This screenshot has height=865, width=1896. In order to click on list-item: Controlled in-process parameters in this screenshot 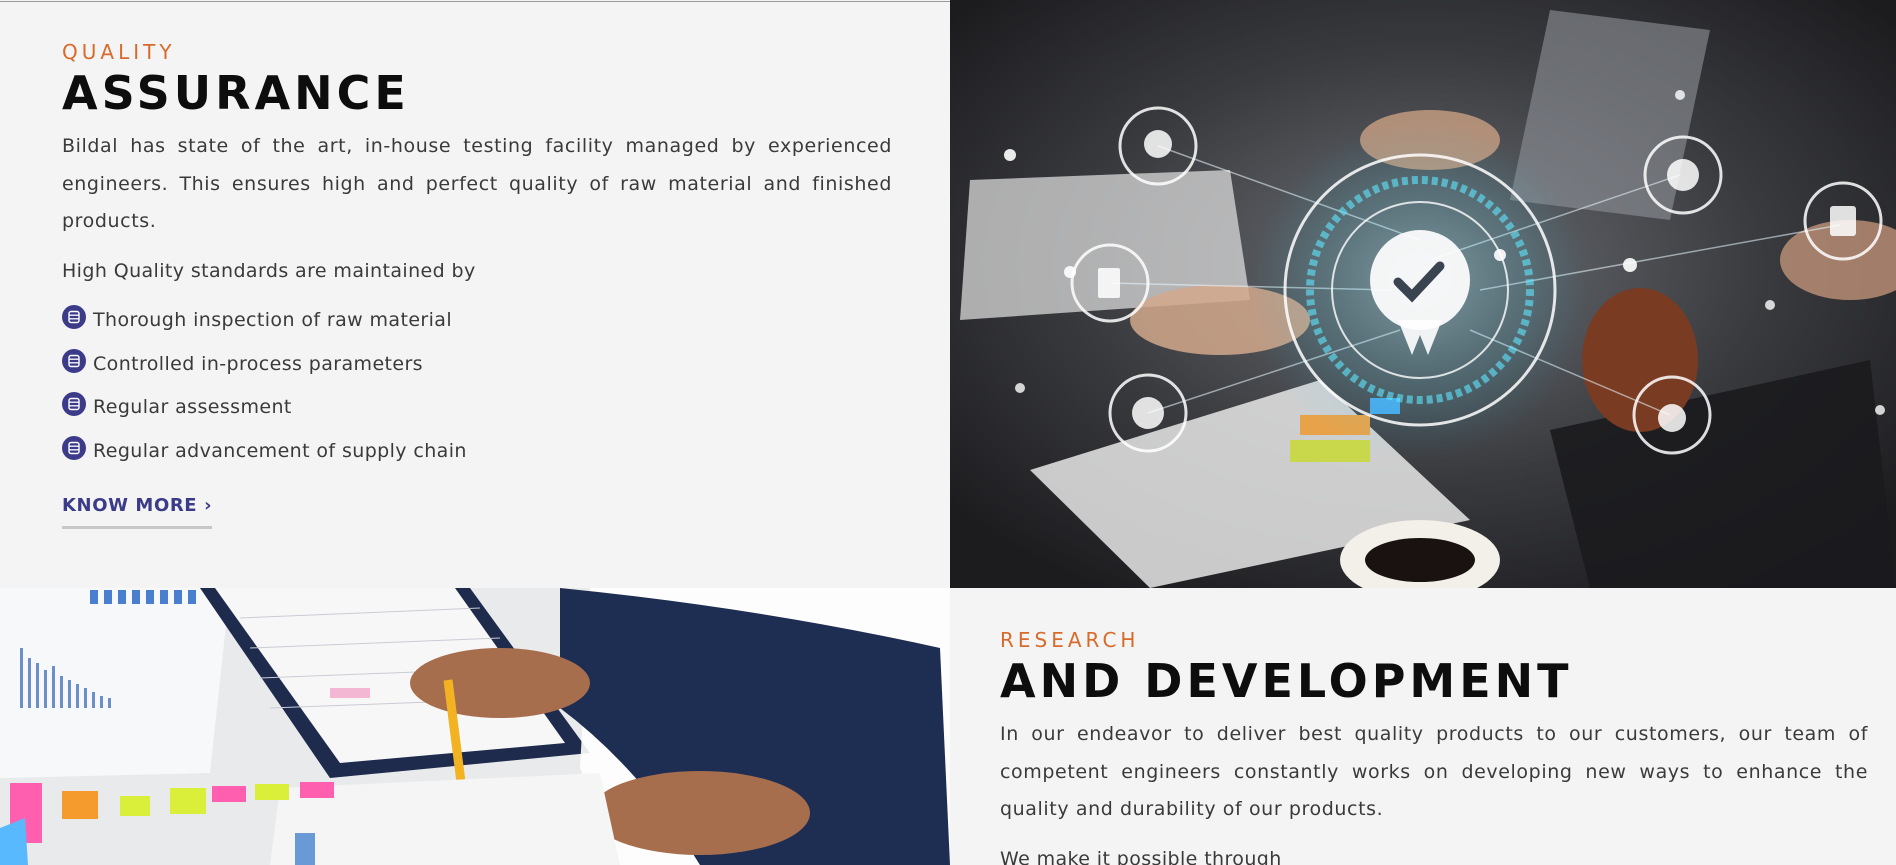, I will do `click(477, 364)`.